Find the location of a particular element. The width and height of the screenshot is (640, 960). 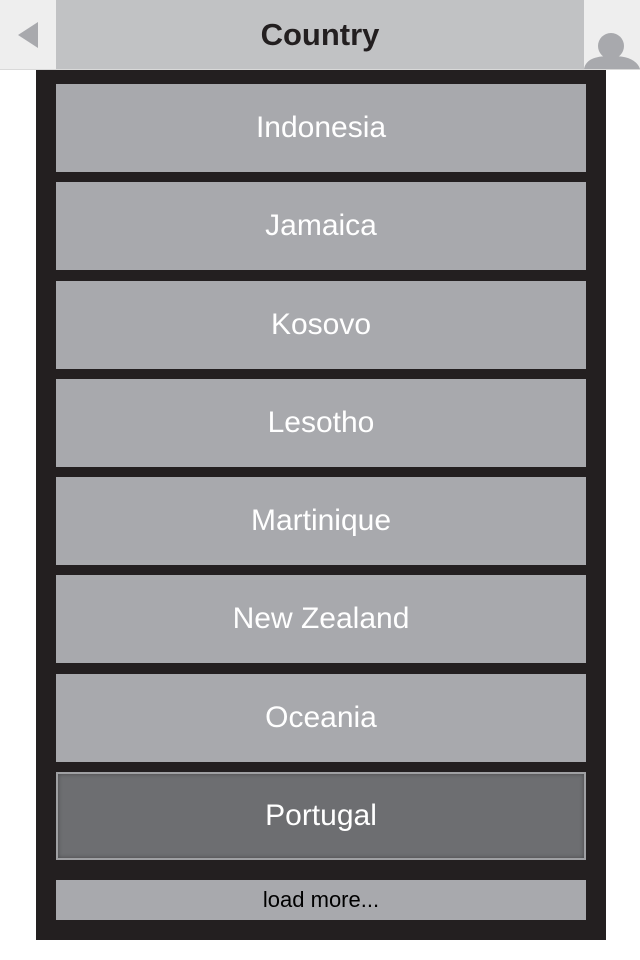

top-nav-bar: Country is located at coordinates (320, 35).